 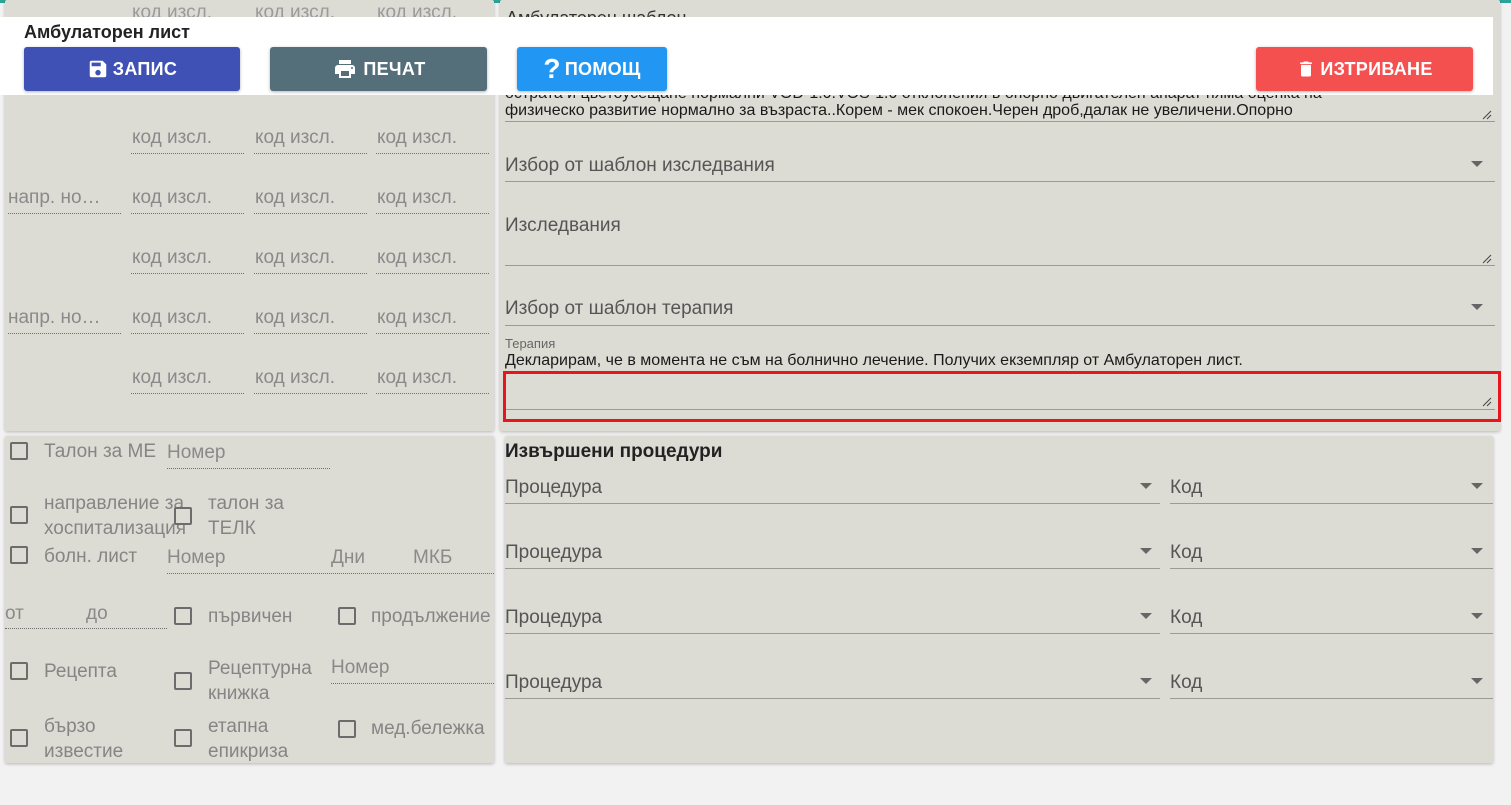 What do you see at coordinates (97, 614) in the screenshot?
I see `to-date-input: до` at bounding box center [97, 614].